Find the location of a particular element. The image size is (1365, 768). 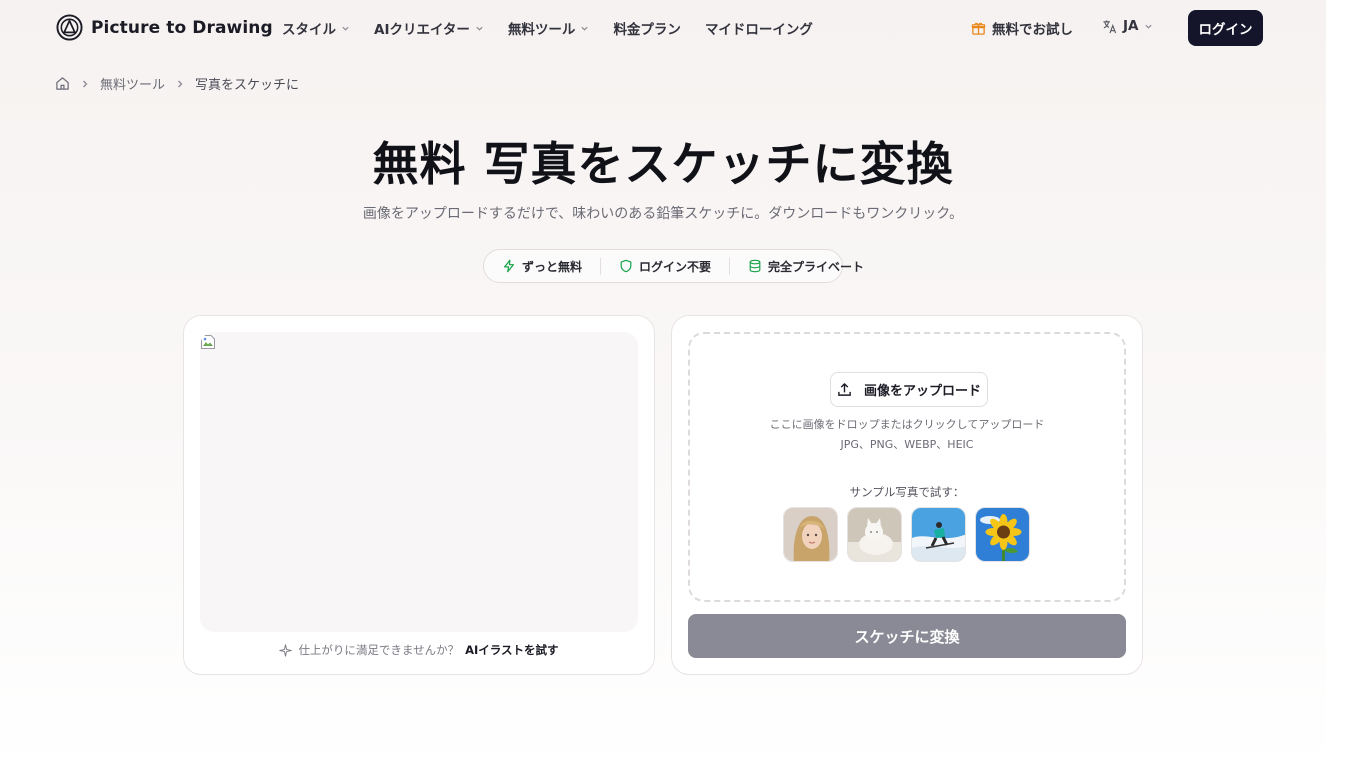

badge-label: ずっと無料 is located at coordinates (552, 266).